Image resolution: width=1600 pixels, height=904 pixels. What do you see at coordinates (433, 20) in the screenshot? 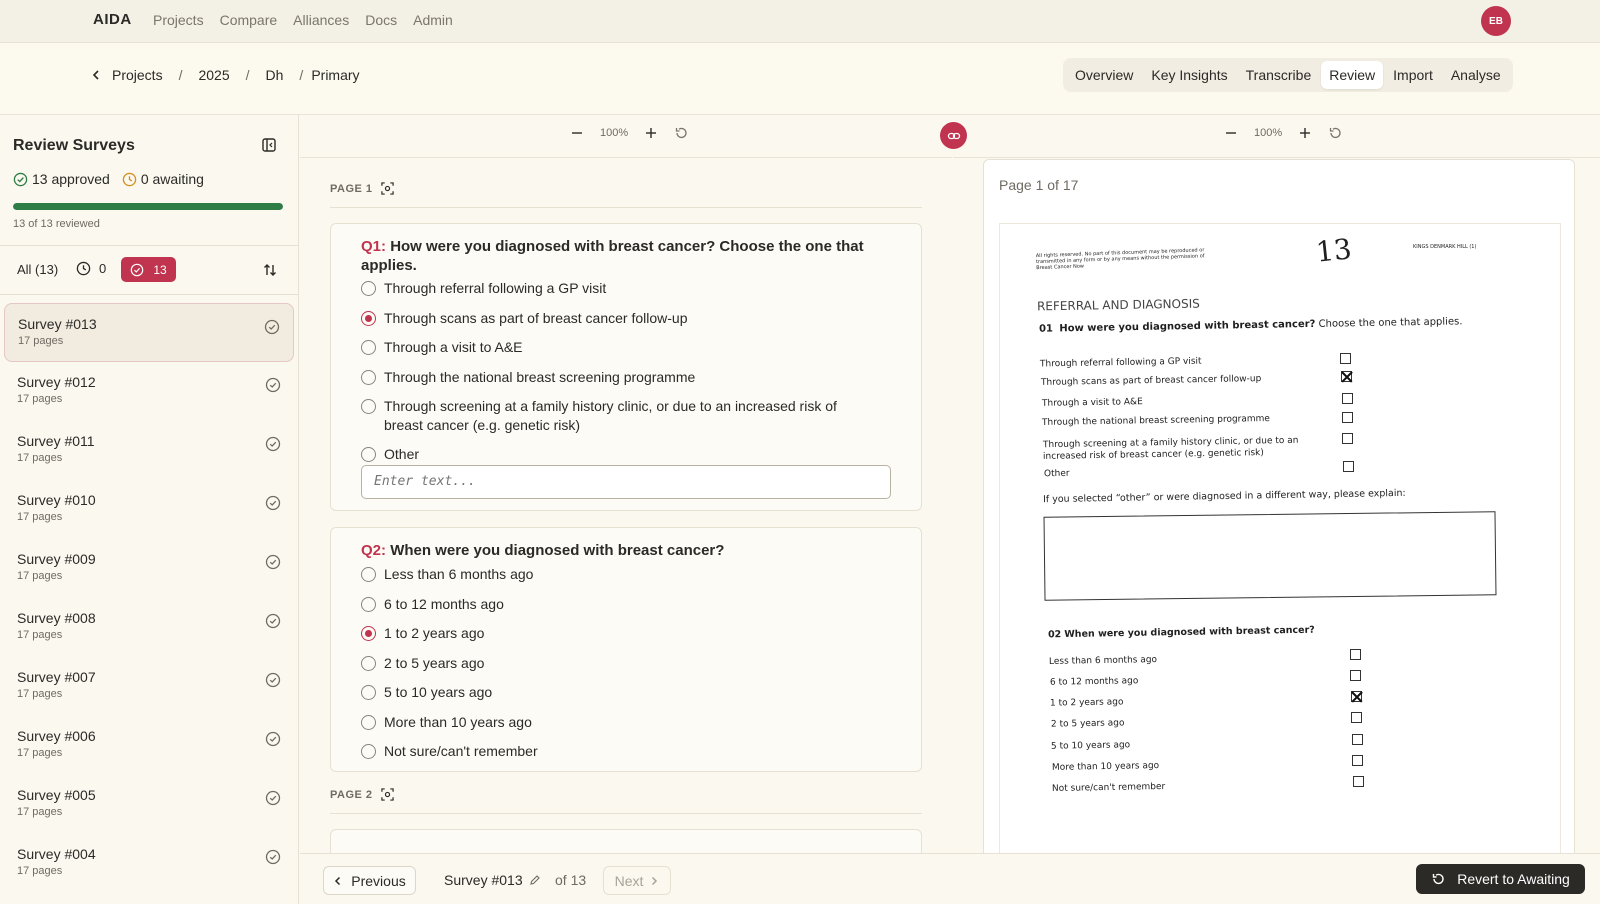
I see `nav-admin: Admin` at bounding box center [433, 20].